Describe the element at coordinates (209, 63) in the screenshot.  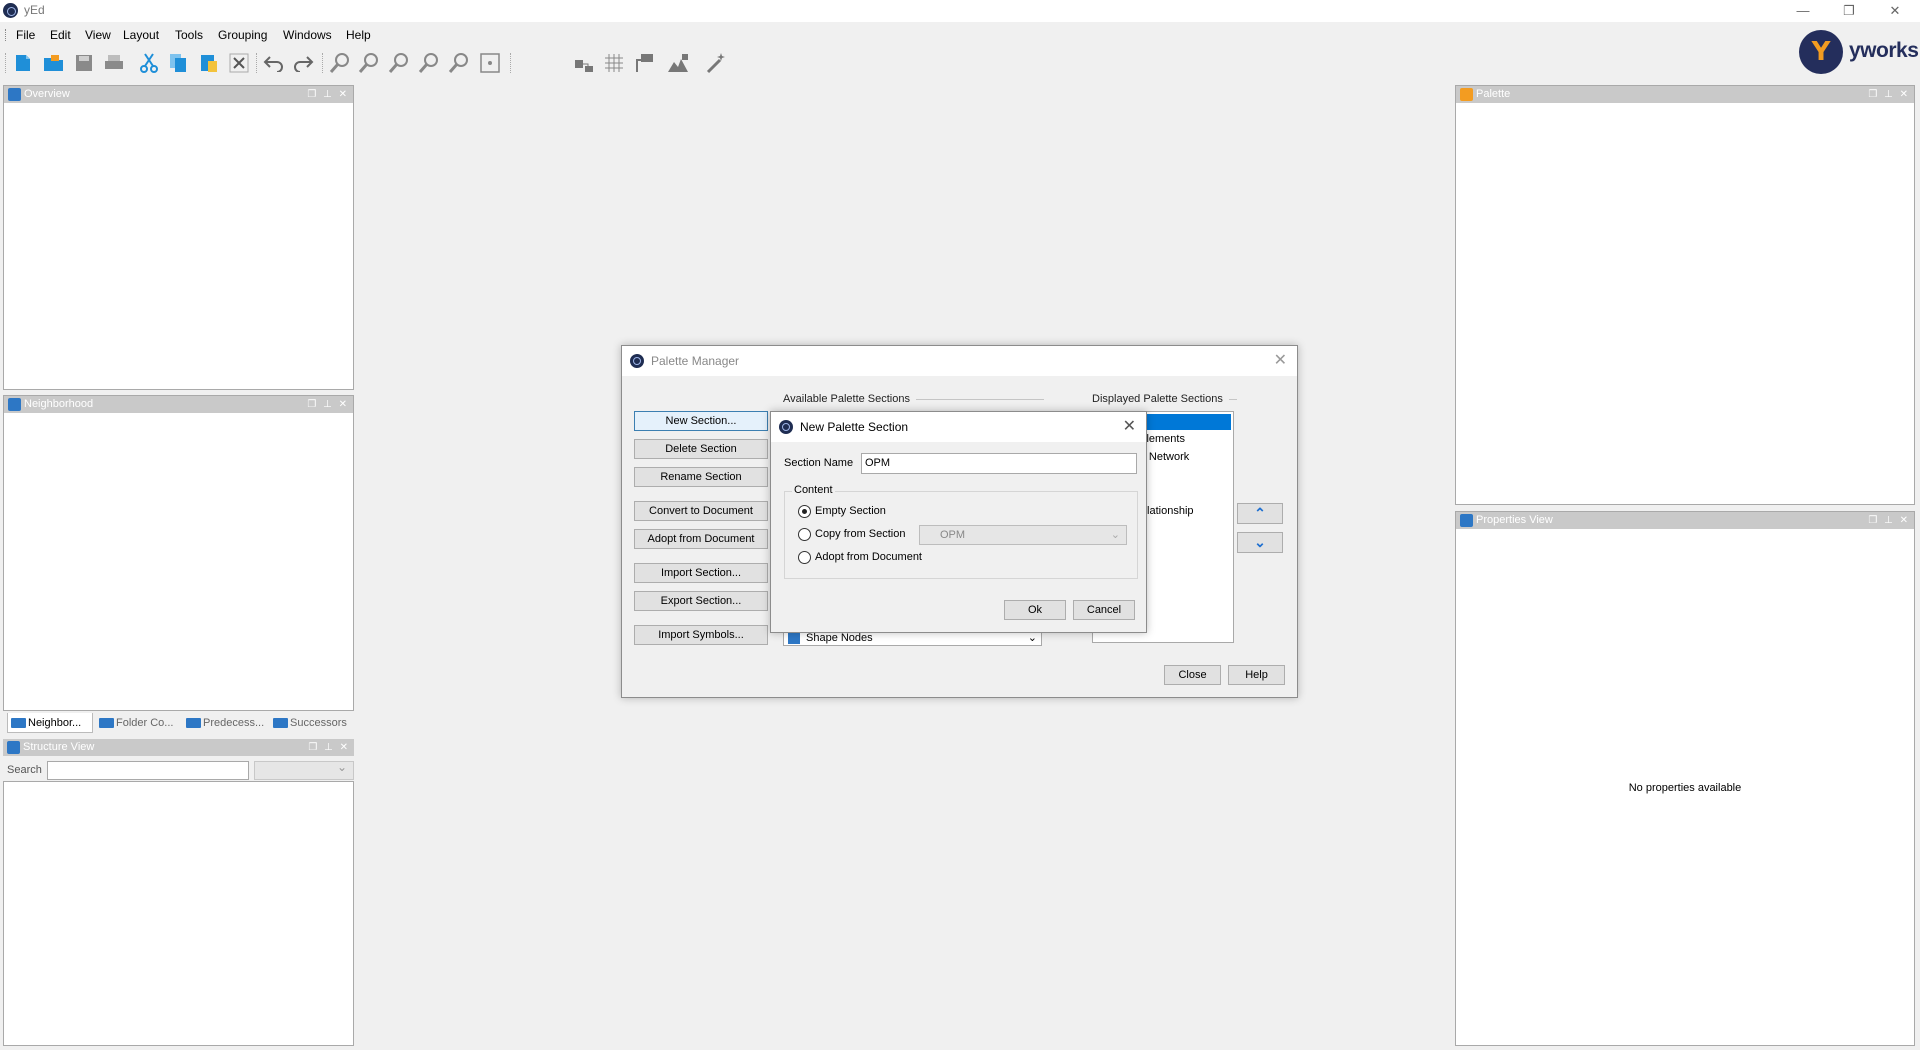
I see `paste-icon` at that location.